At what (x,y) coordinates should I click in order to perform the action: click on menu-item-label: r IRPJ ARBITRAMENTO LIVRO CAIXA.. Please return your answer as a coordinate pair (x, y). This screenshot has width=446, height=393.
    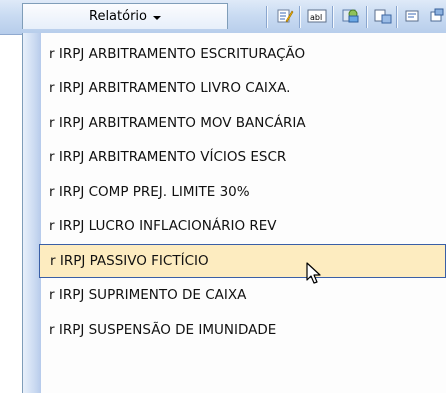
    Looking at the image, I should click on (170, 88).